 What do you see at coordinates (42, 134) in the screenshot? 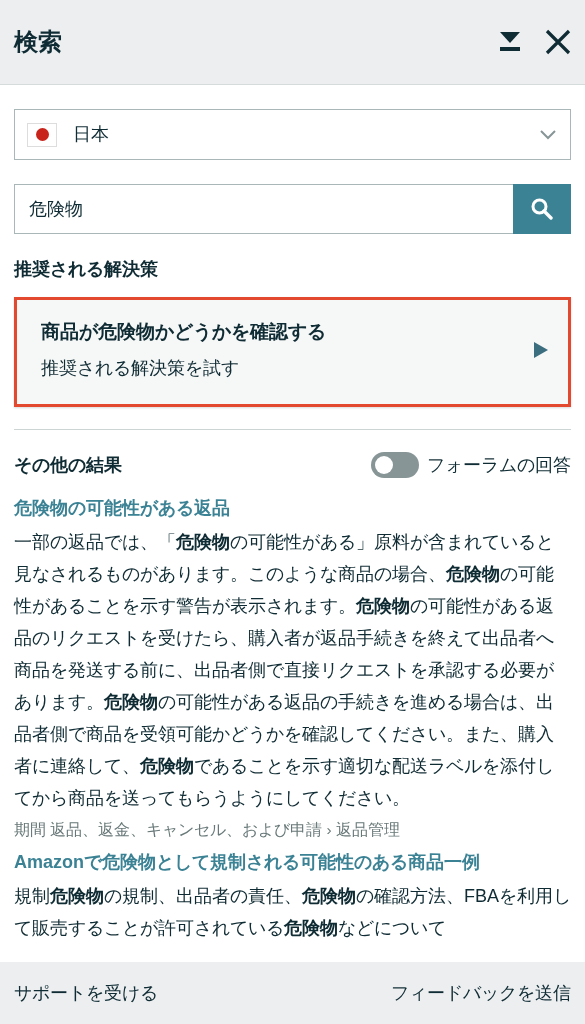
I see `flag-icon` at bounding box center [42, 134].